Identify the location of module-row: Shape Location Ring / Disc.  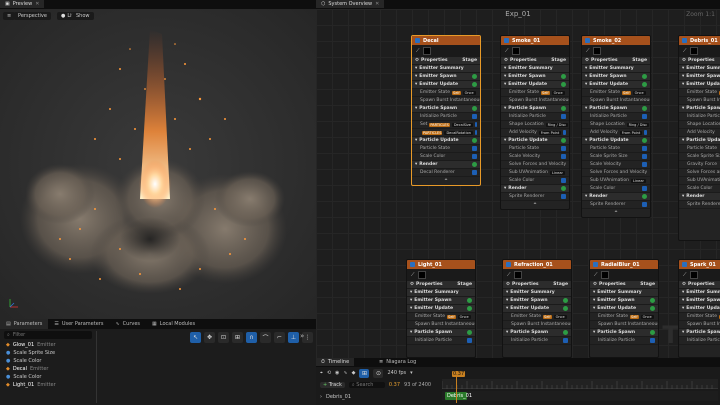
(616, 125).